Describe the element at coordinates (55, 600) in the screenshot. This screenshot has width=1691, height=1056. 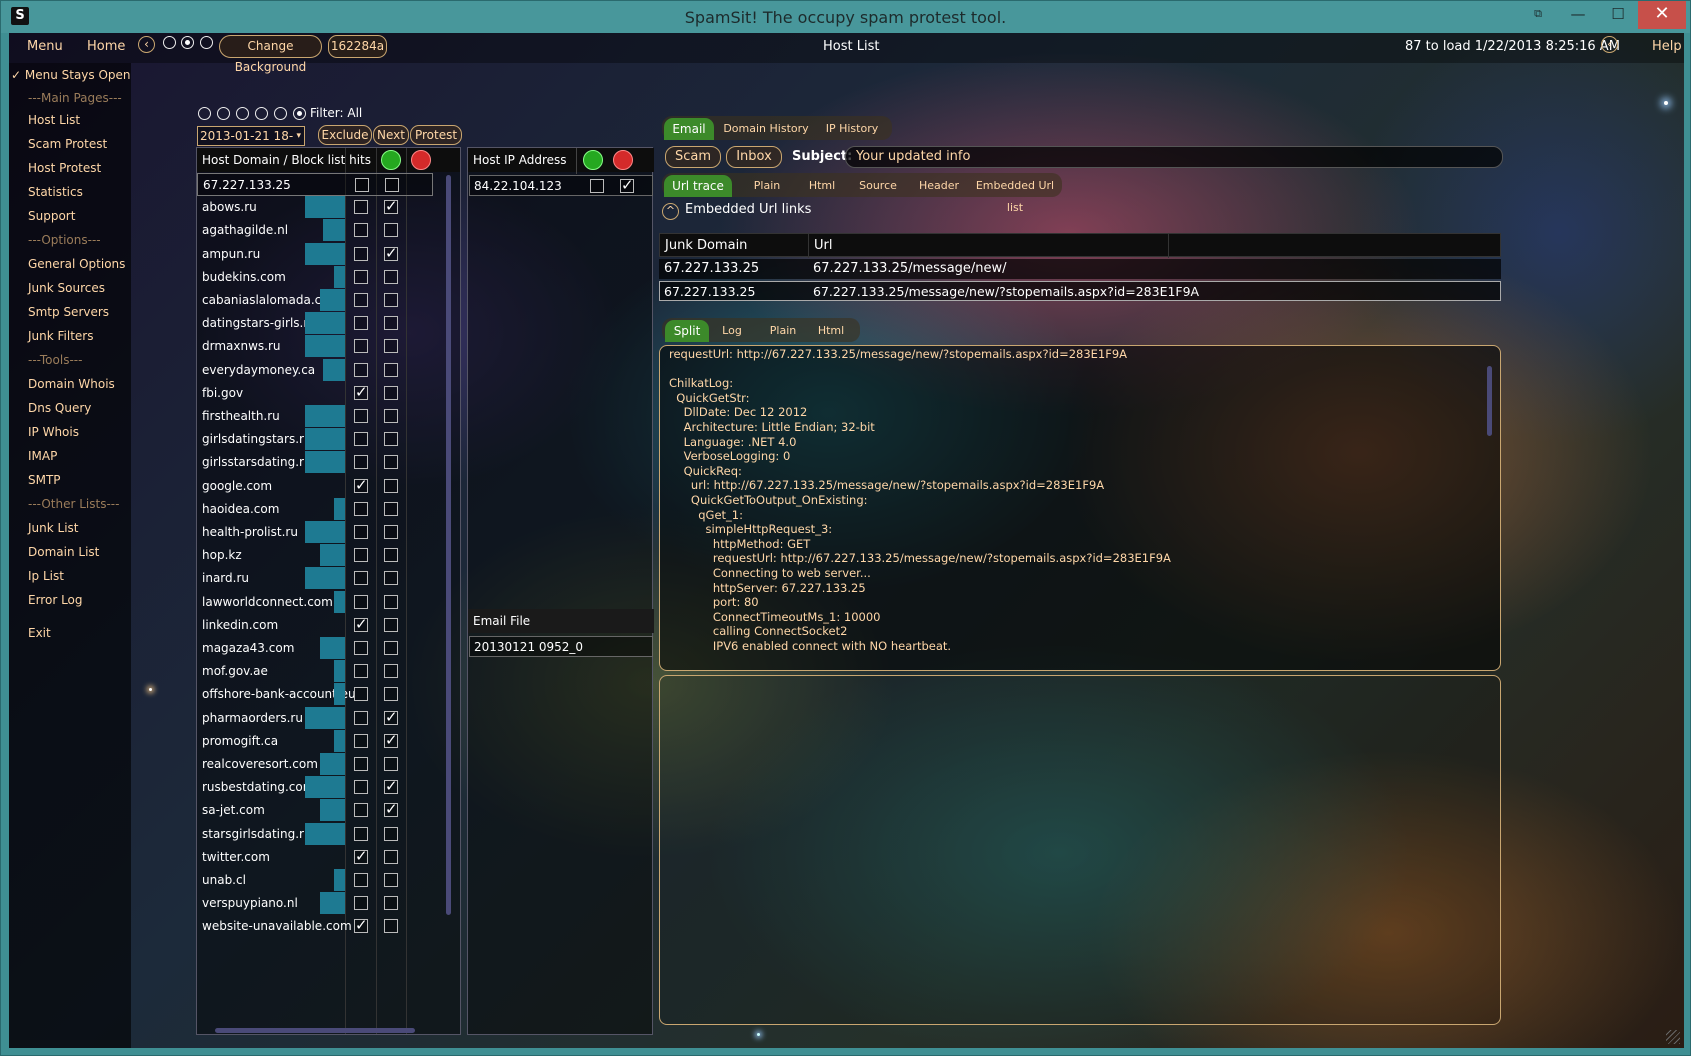
I see `sidebar-item-error-log: Error Log` at that location.